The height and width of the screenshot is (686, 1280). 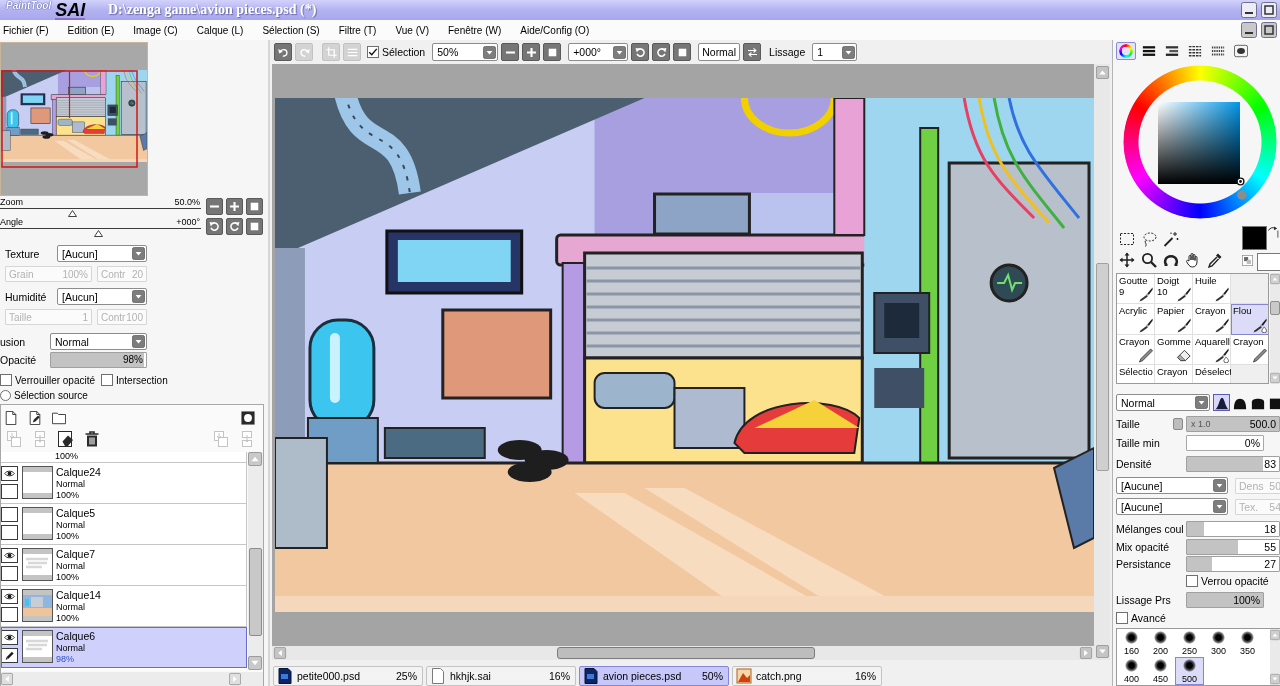 I want to click on document-tab: petite000.psd 25%, so click(x=348, y=676).